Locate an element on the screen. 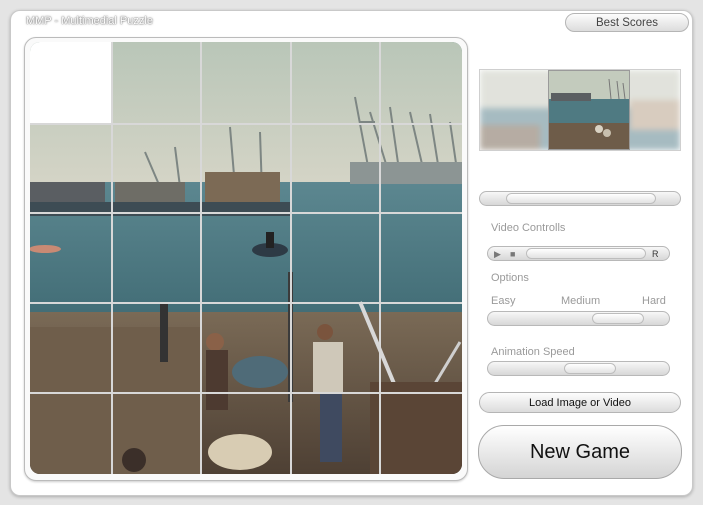 Image resolution: width=703 pixels, height=505 pixels. difficulty-slider is located at coordinates (578, 318).